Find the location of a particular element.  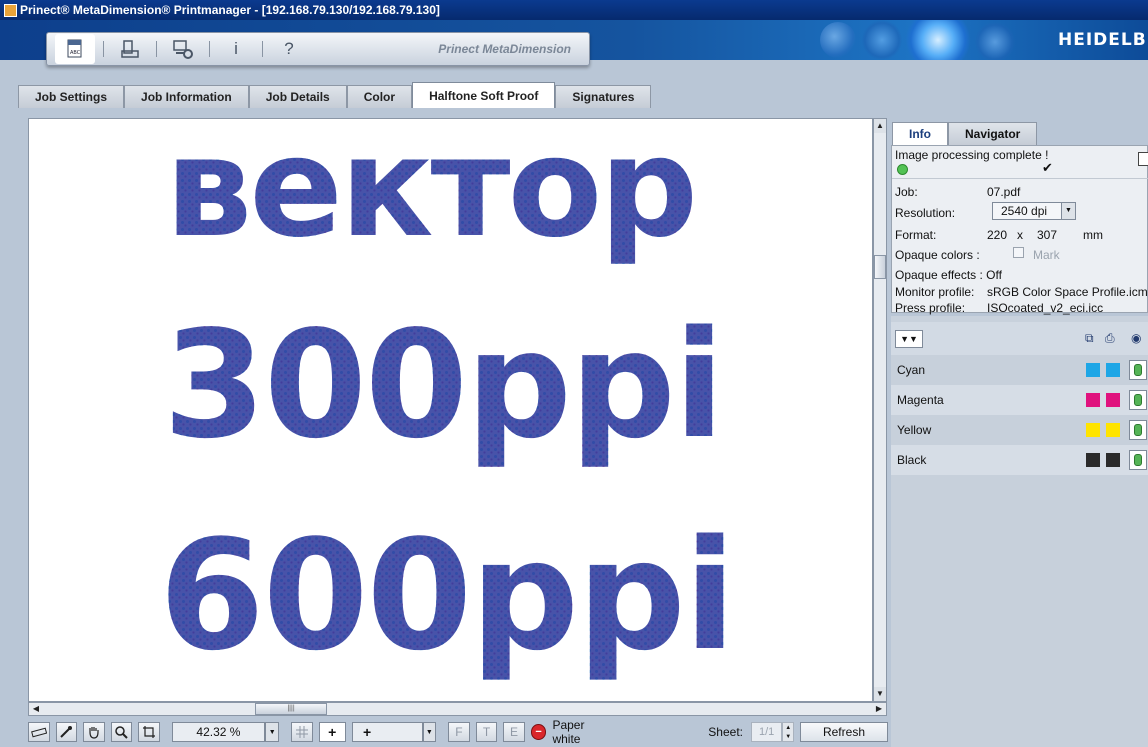

vertical-scrollbar: ▲ ▼ is located at coordinates (880, 410).